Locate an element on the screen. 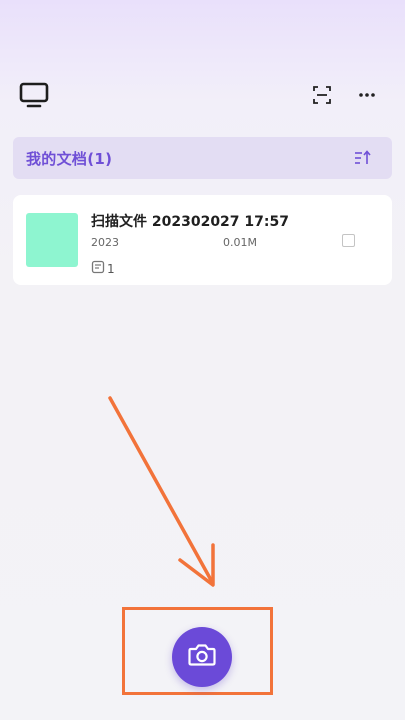  document-name: 扫描文件 202302027 17:57 is located at coordinates (190, 222).